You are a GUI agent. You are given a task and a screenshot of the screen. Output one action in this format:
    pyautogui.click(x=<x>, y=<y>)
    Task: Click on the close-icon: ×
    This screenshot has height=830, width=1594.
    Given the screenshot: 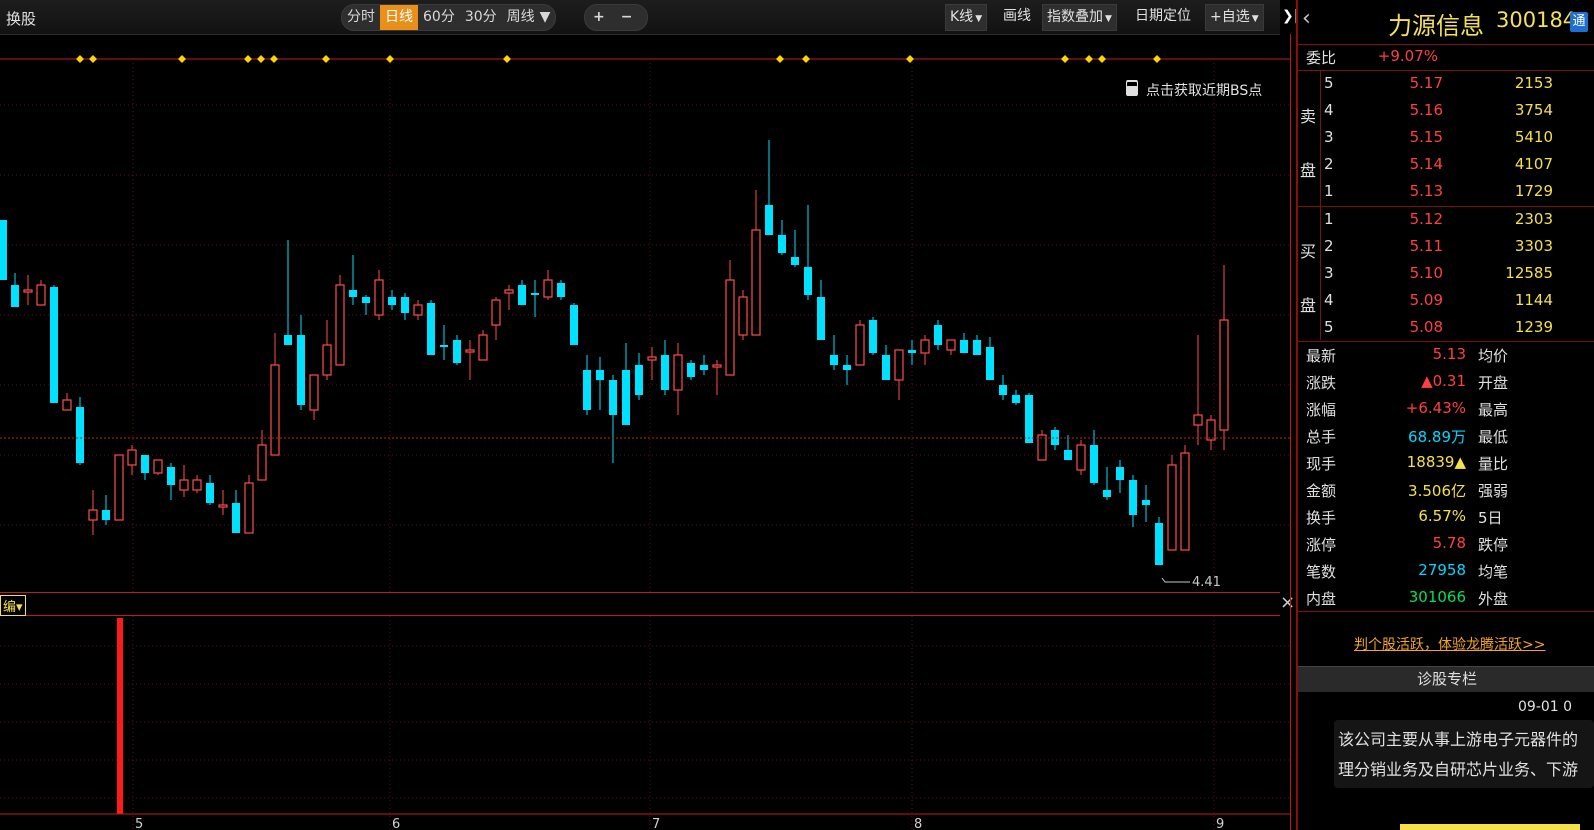 What is the action you would take?
    pyautogui.click(x=1287, y=602)
    